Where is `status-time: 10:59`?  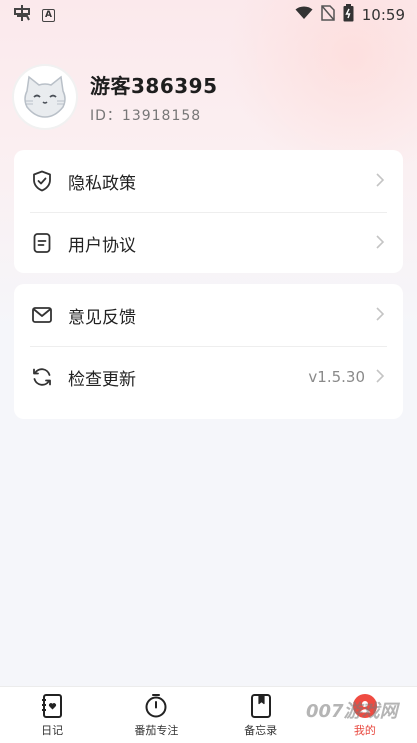 status-time: 10:59 is located at coordinates (383, 15).